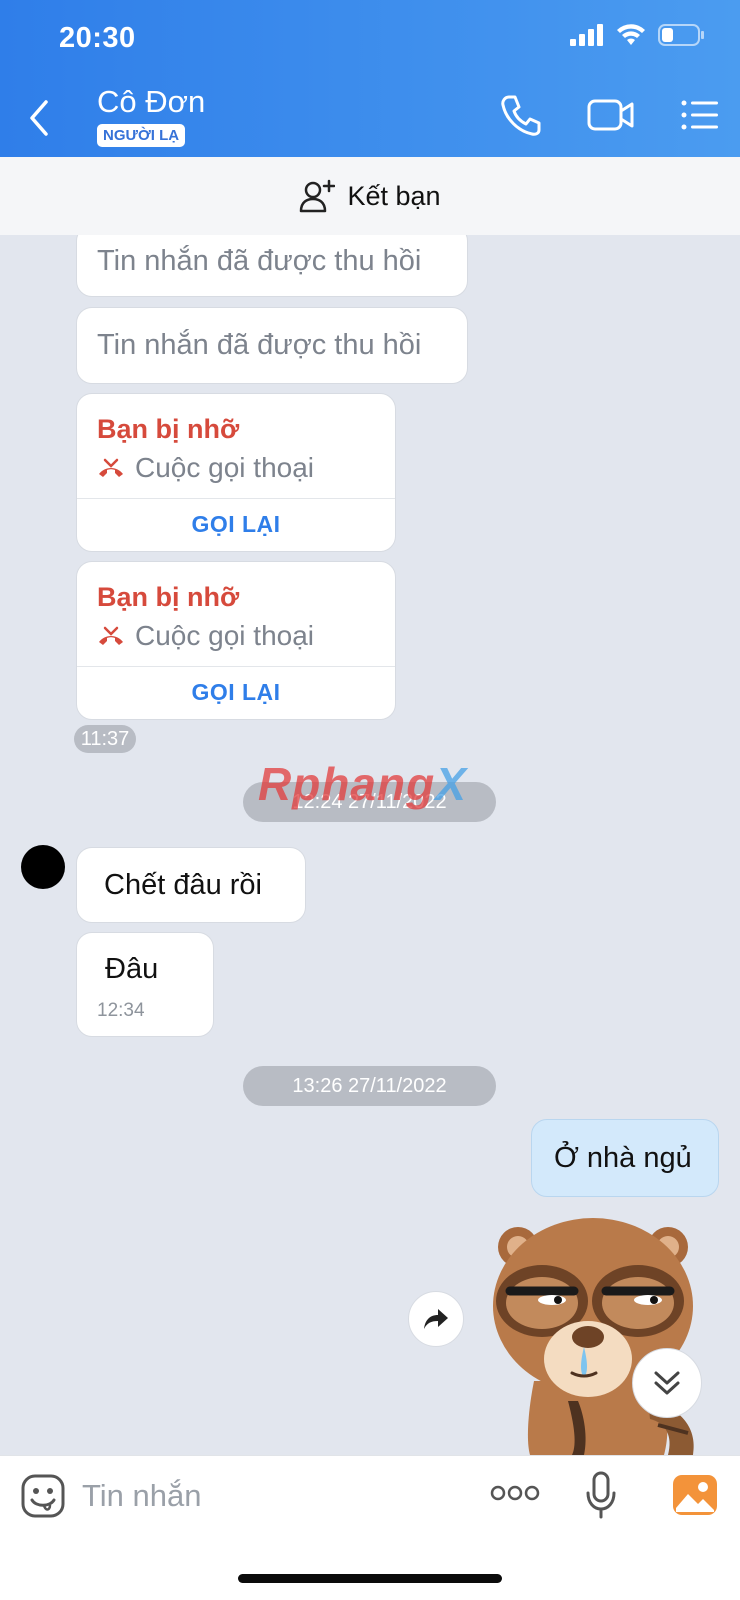 Image resolution: width=740 pixels, height=1600 pixels. I want to click on watermark-text: Rphang, so click(347, 784).